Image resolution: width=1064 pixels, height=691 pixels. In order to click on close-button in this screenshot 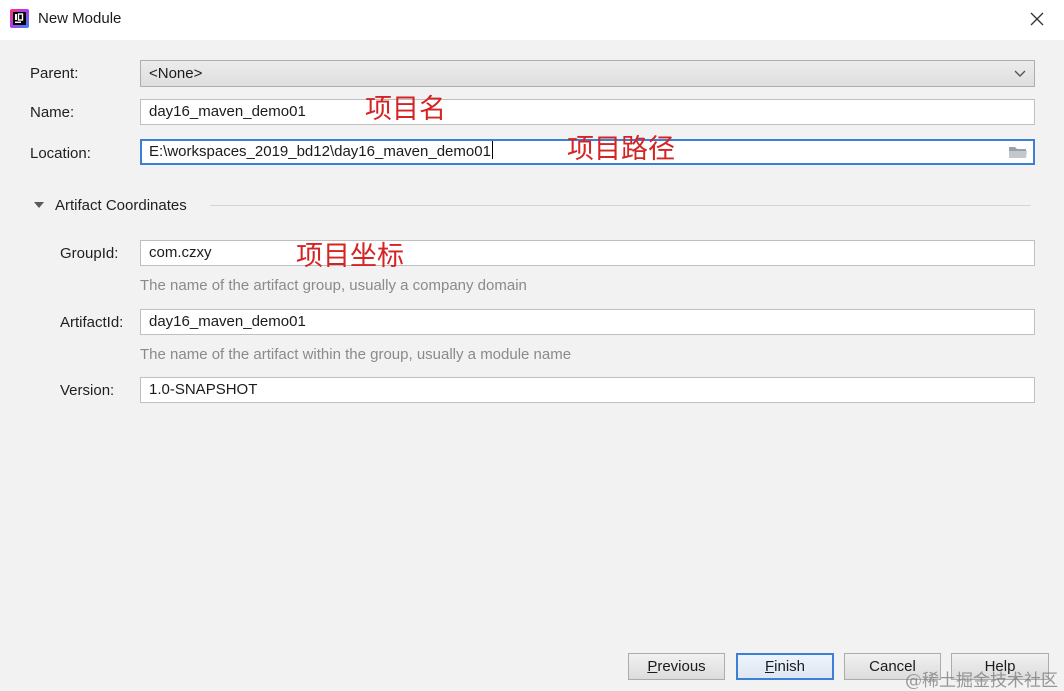, I will do `click(1037, 19)`.